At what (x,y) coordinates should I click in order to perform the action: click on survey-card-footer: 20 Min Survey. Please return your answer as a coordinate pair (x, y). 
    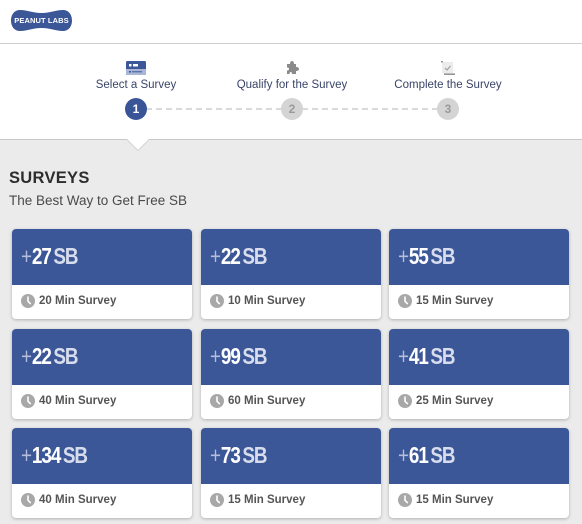
    Looking at the image, I should click on (102, 302).